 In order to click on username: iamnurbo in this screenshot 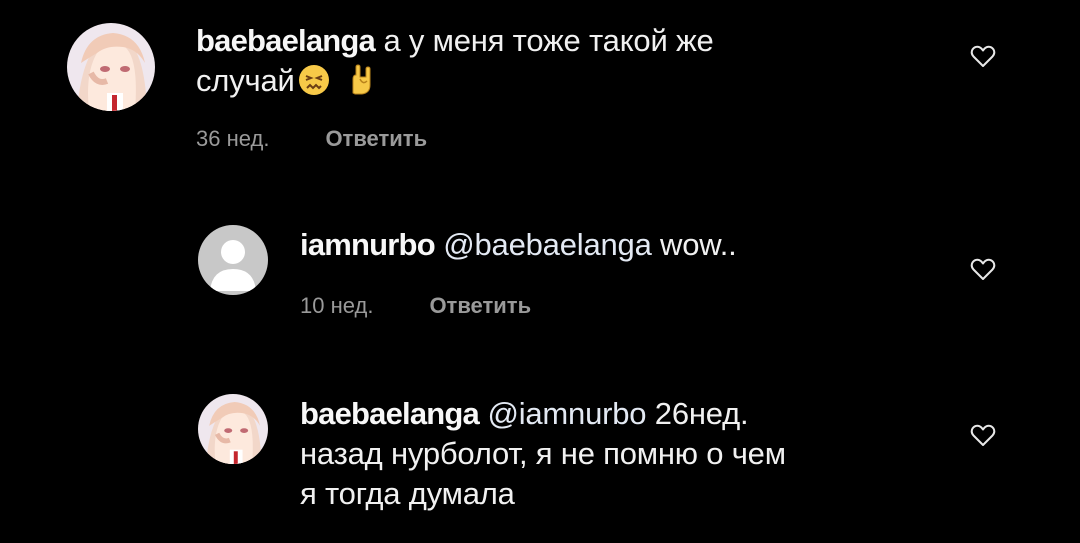, I will do `click(368, 244)`.